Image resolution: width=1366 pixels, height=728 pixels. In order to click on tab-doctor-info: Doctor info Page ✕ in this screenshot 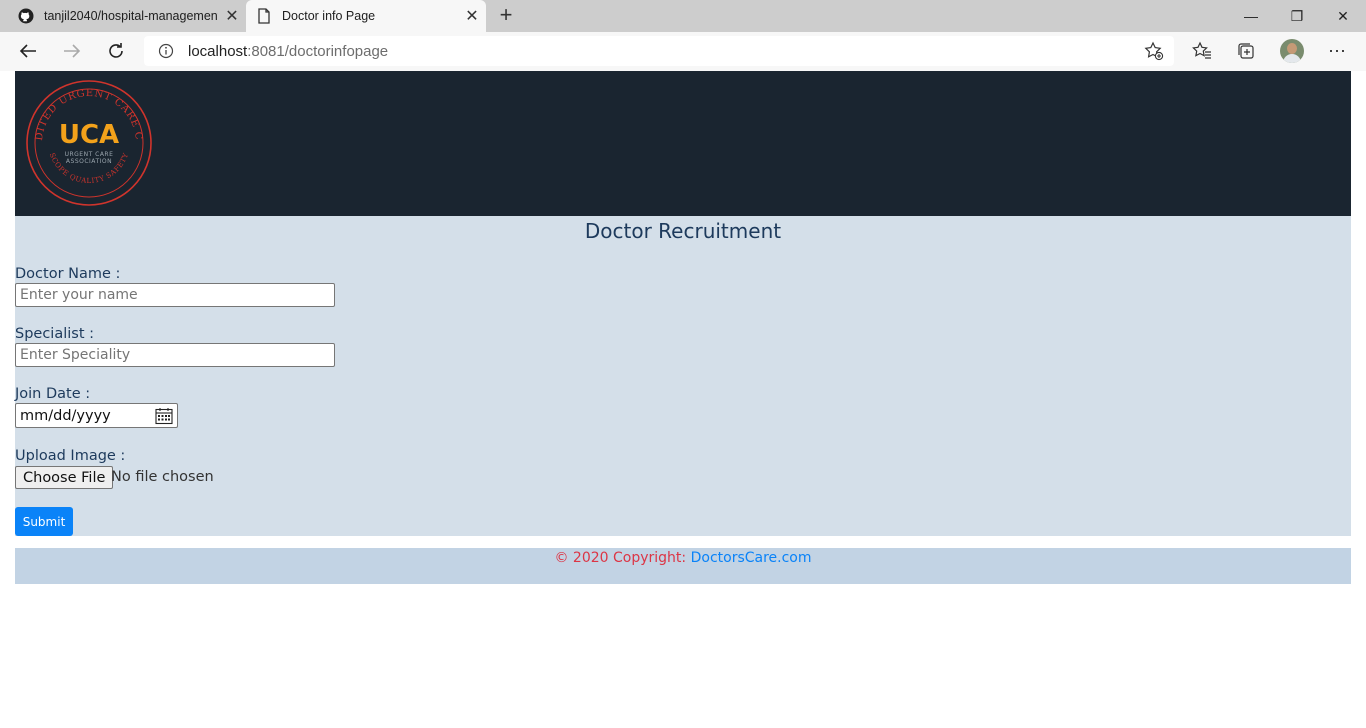, I will do `click(366, 16)`.